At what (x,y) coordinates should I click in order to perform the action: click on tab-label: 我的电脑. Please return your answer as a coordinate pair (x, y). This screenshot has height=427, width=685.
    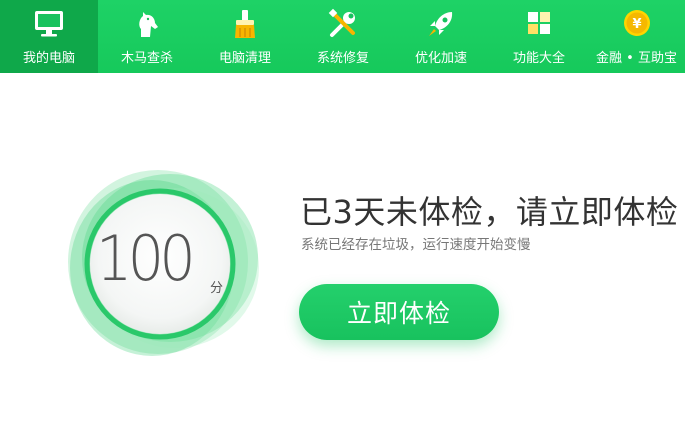
    Looking at the image, I should click on (48, 58).